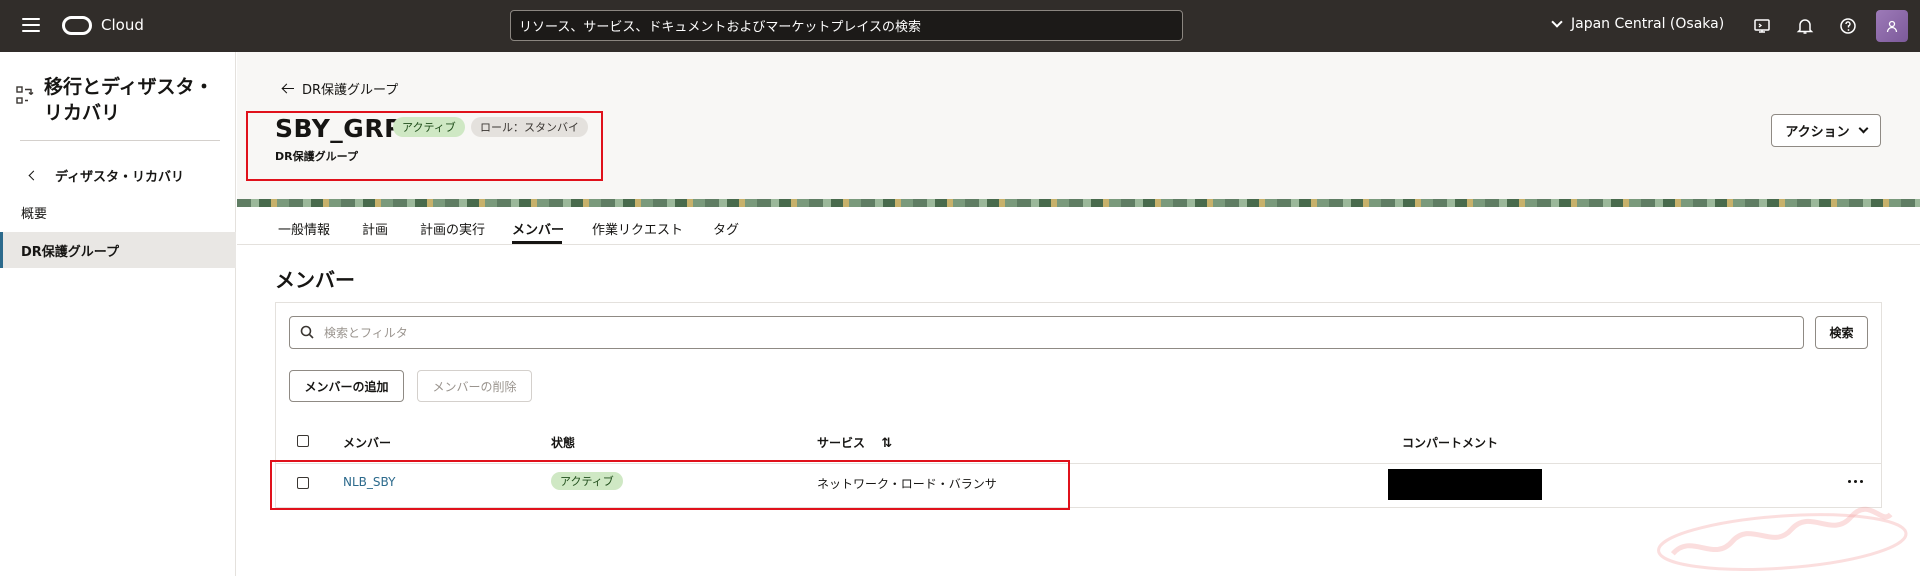 This screenshot has height=576, width=1920. What do you see at coordinates (474, 386) in the screenshot?
I see `delete-member-button: メンバーの削除` at bounding box center [474, 386].